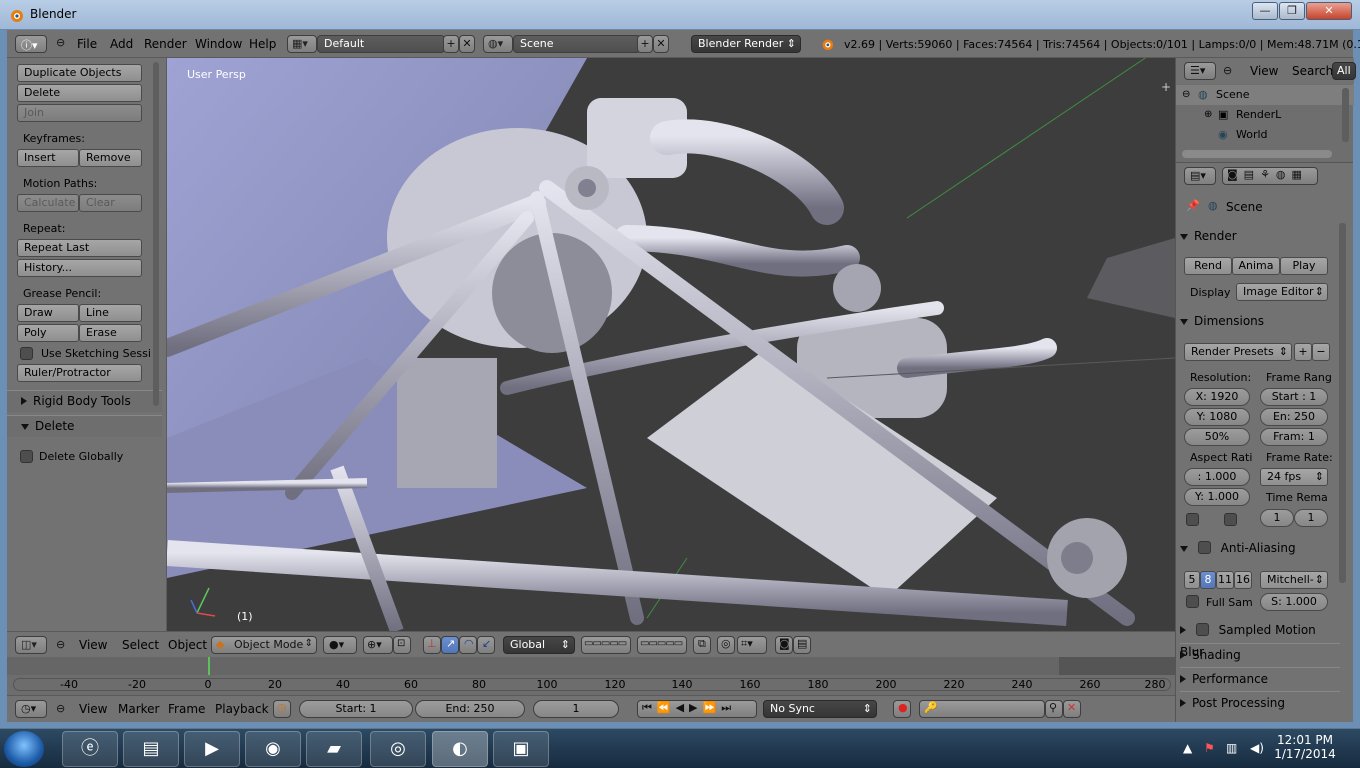  I want to click on keying-set-field: 🔑, so click(982, 709).